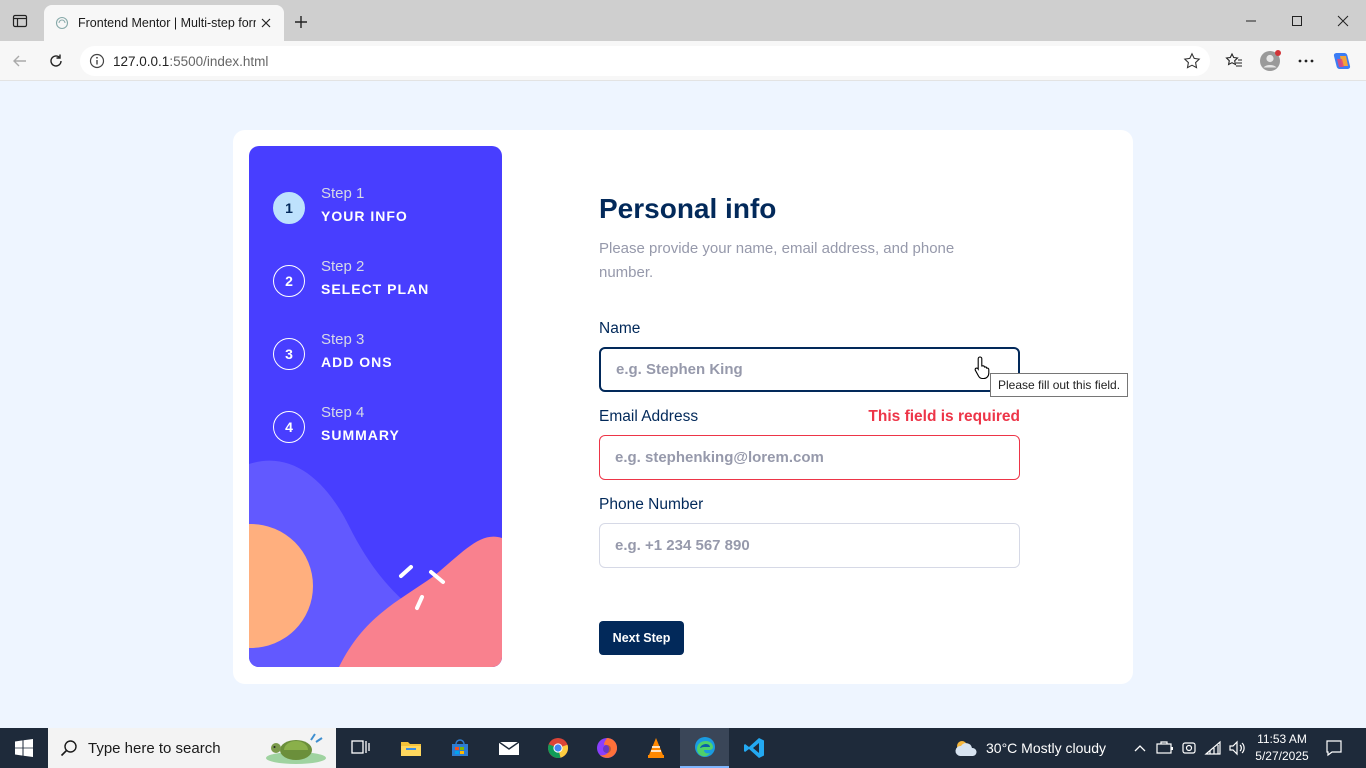  I want to click on sidebar-step-3: 3 Step 3 ADD ONS, so click(383, 353).